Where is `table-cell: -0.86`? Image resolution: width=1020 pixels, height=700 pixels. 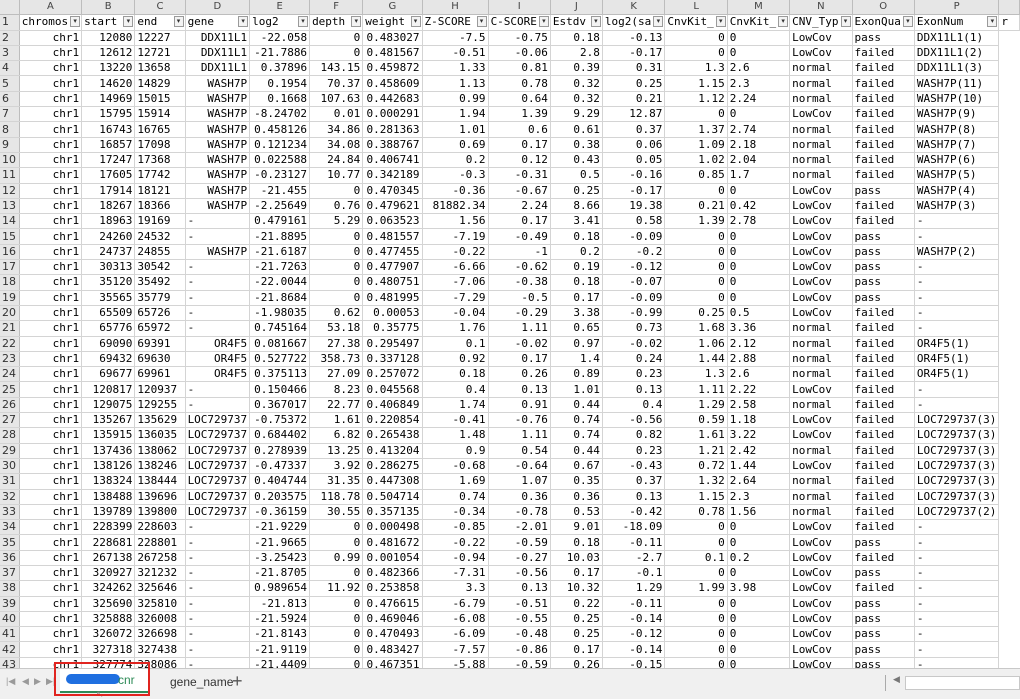
table-cell: -0.86 is located at coordinates (519, 649).